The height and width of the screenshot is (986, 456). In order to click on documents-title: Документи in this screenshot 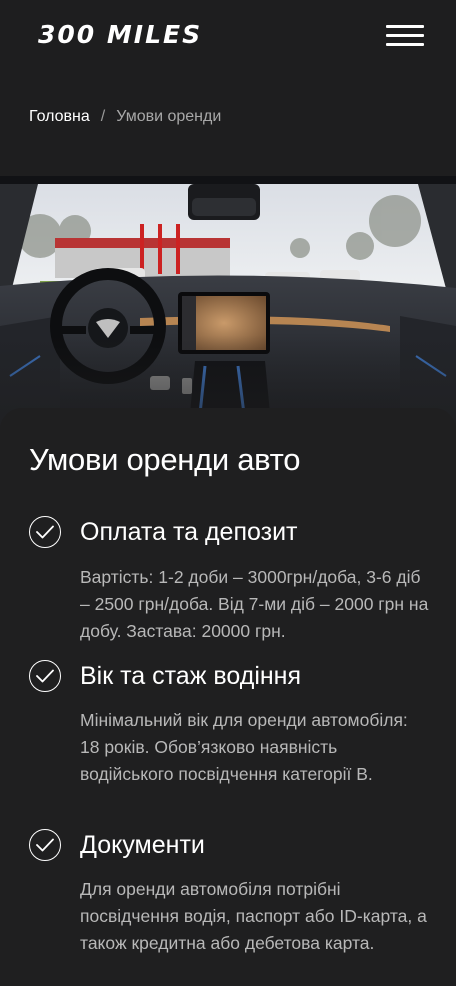, I will do `click(142, 845)`.